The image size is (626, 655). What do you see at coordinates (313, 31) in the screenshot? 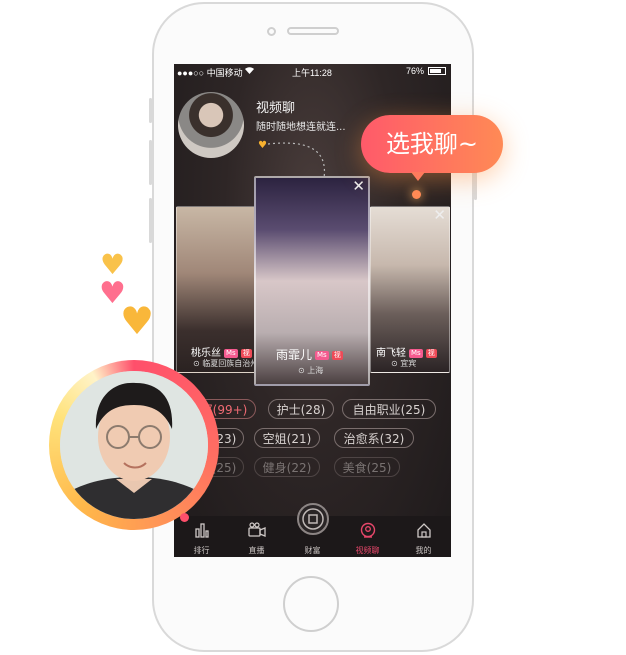
I see `earpiece-speaker` at bounding box center [313, 31].